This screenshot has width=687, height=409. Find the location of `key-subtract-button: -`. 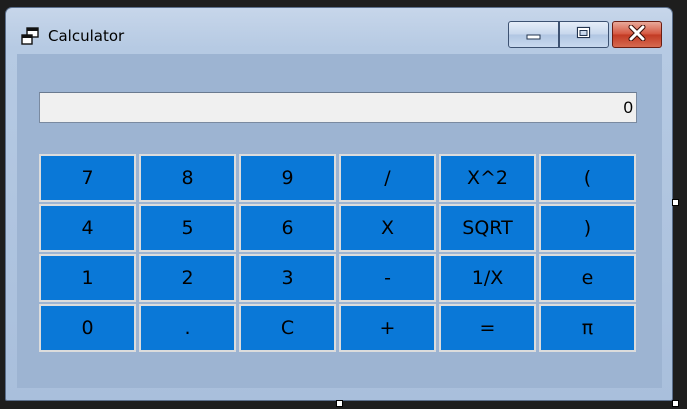

key-subtract-button: - is located at coordinates (387, 278).